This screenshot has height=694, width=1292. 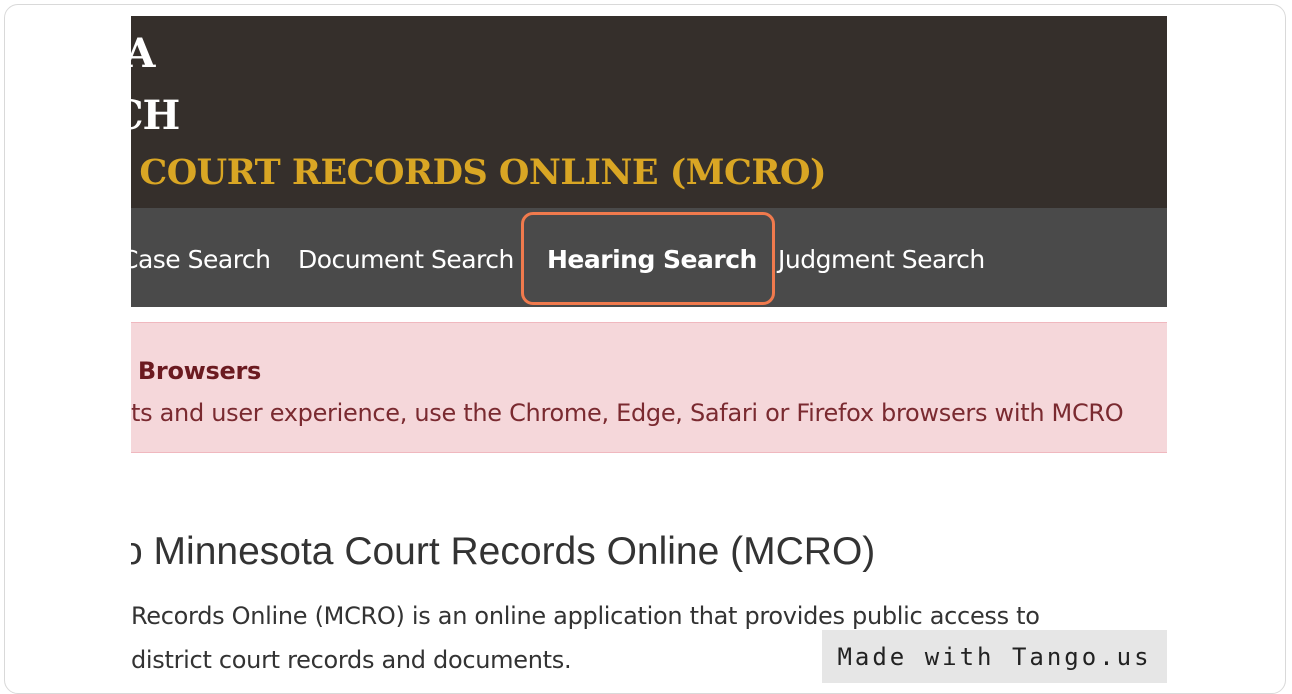 What do you see at coordinates (514, 551) in the screenshot?
I see `welcome-title: Minnesota Court Records Online (MCRO)` at bounding box center [514, 551].